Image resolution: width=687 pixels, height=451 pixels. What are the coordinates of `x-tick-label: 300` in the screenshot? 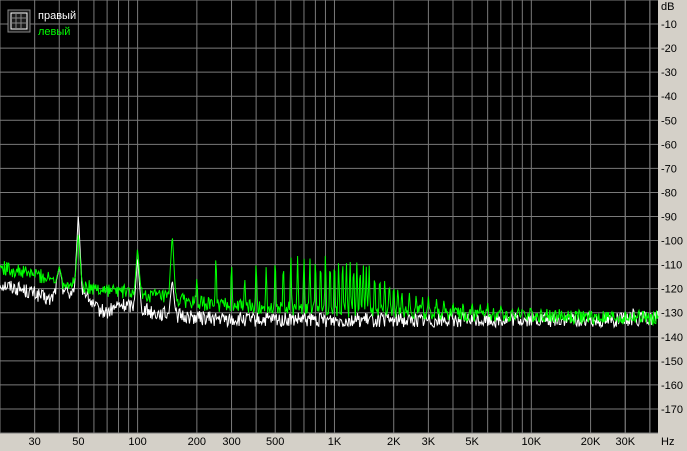 It's located at (231, 442).